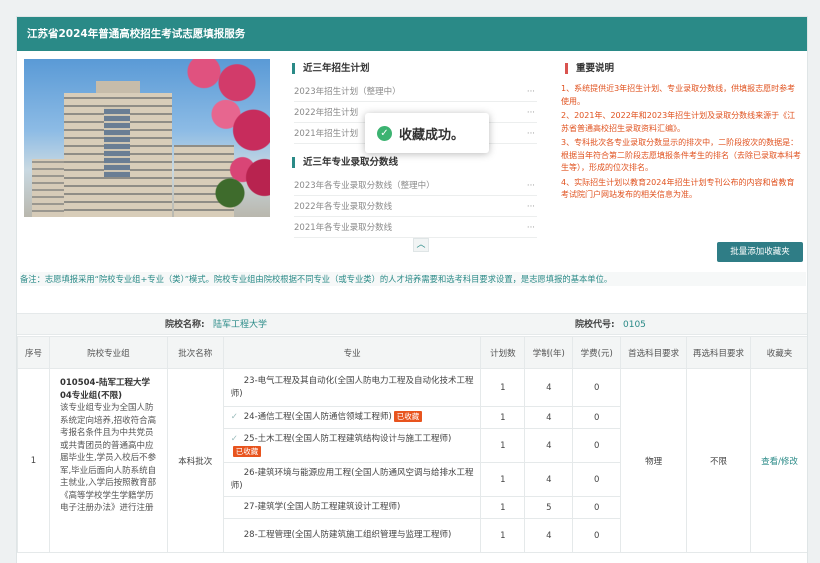 The height and width of the screenshot is (563, 820). I want to click on col-index: 序号, so click(33, 352).